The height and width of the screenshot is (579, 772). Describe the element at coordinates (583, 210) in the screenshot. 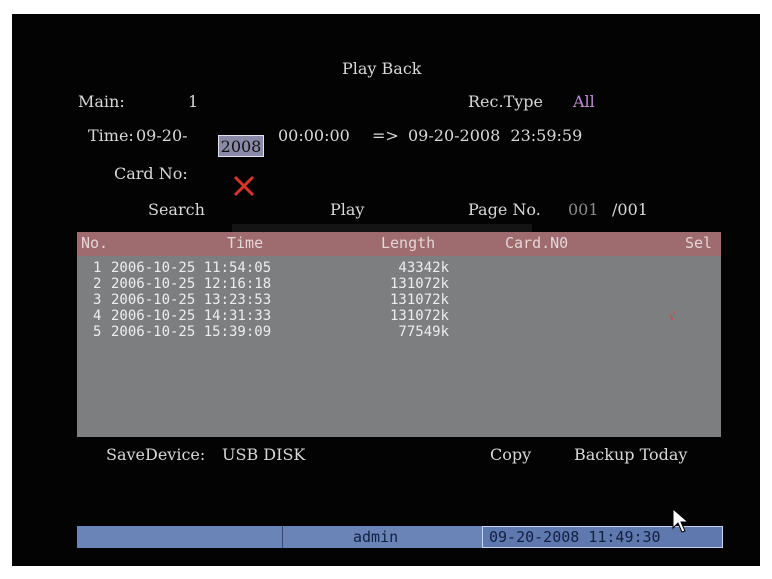

I see `page-current: 001` at that location.